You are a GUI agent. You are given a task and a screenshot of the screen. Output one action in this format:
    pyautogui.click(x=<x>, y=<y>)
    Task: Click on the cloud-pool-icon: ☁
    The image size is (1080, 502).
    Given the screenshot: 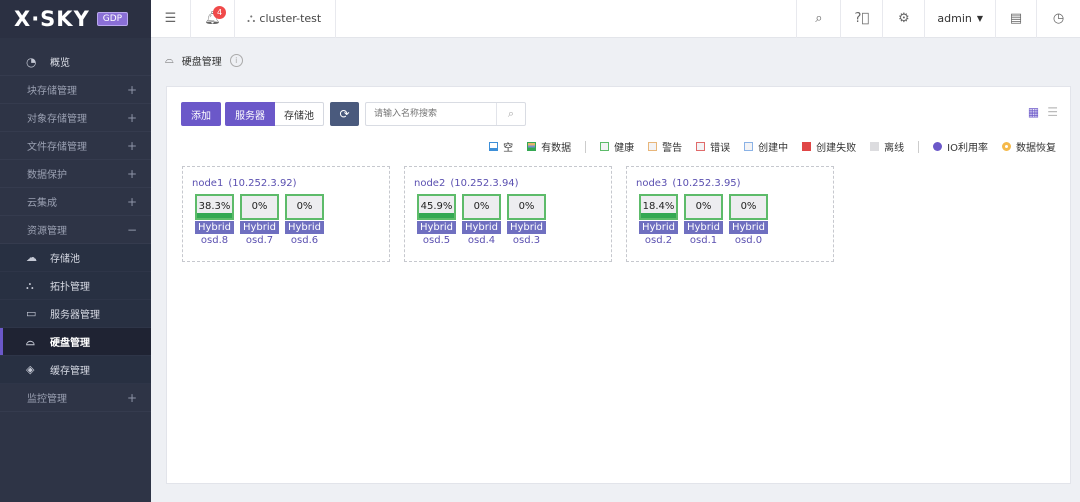 What is the action you would take?
    pyautogui.click(x=31, y=257)
    